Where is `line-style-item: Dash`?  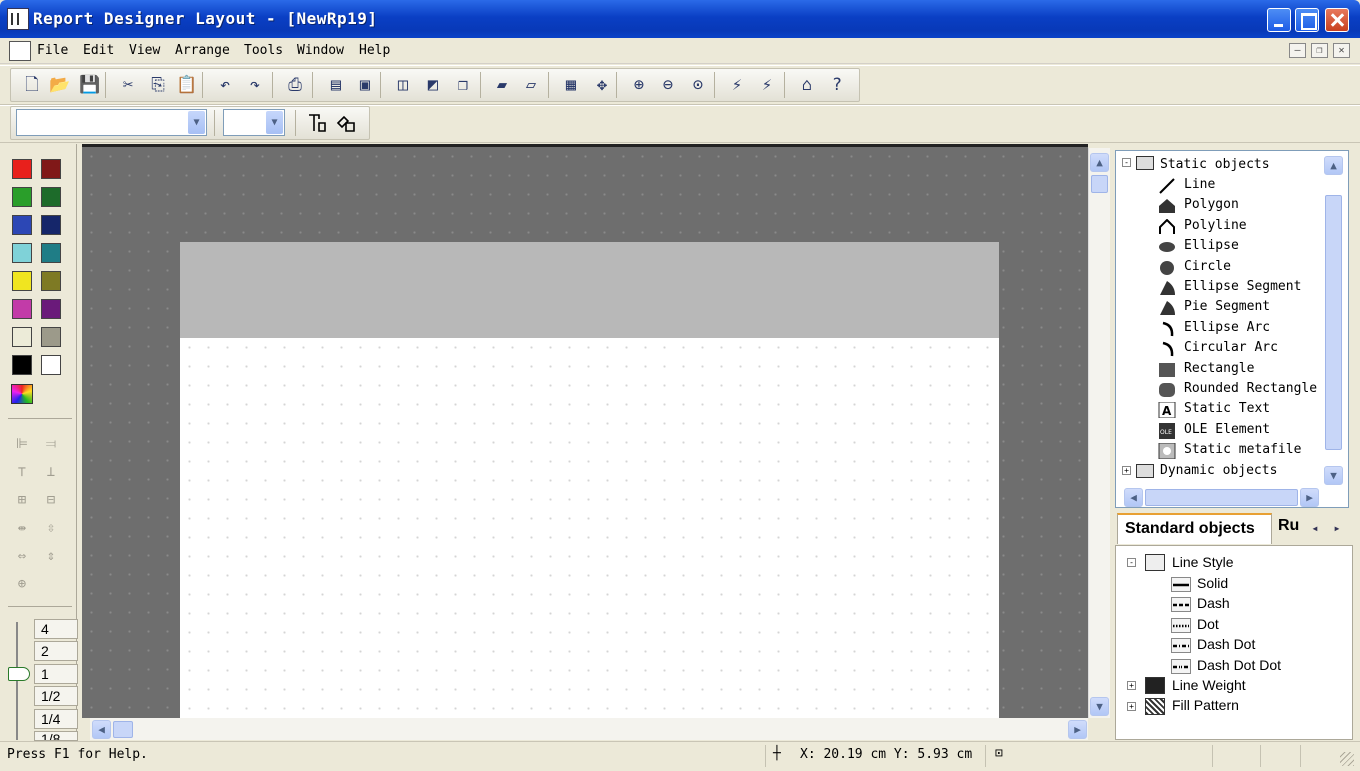
line-style-item: Dash is located at coordinates (1213, 603).